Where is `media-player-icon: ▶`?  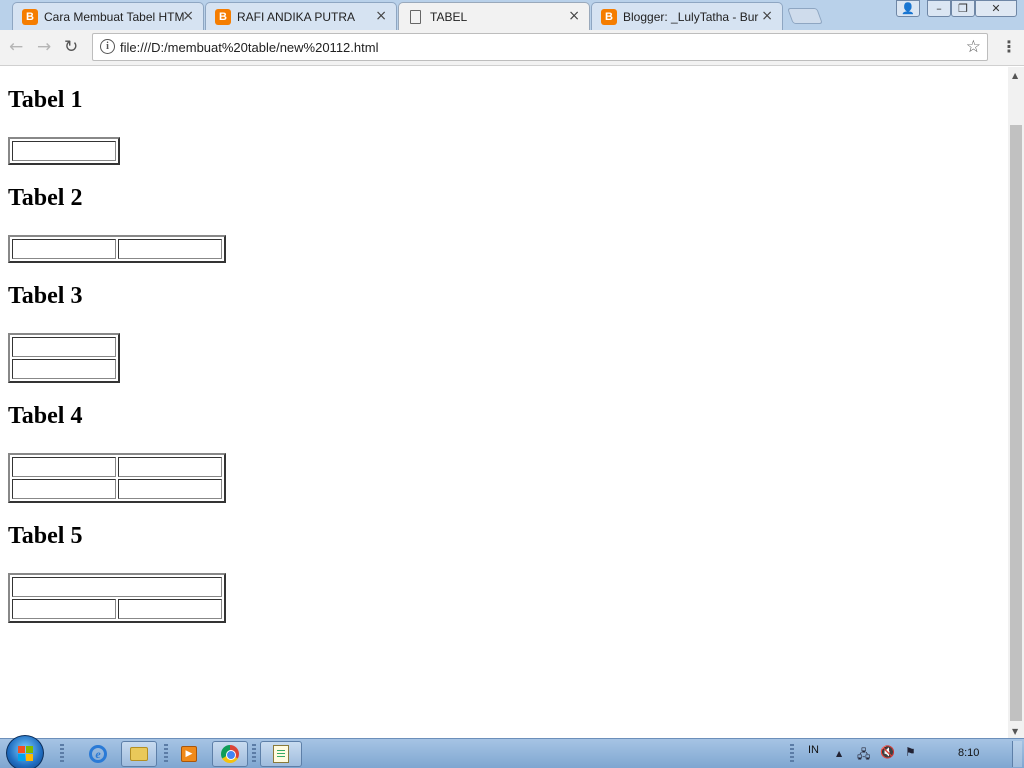 media-player-icon: ▶ is located at coordinates (189, 754).